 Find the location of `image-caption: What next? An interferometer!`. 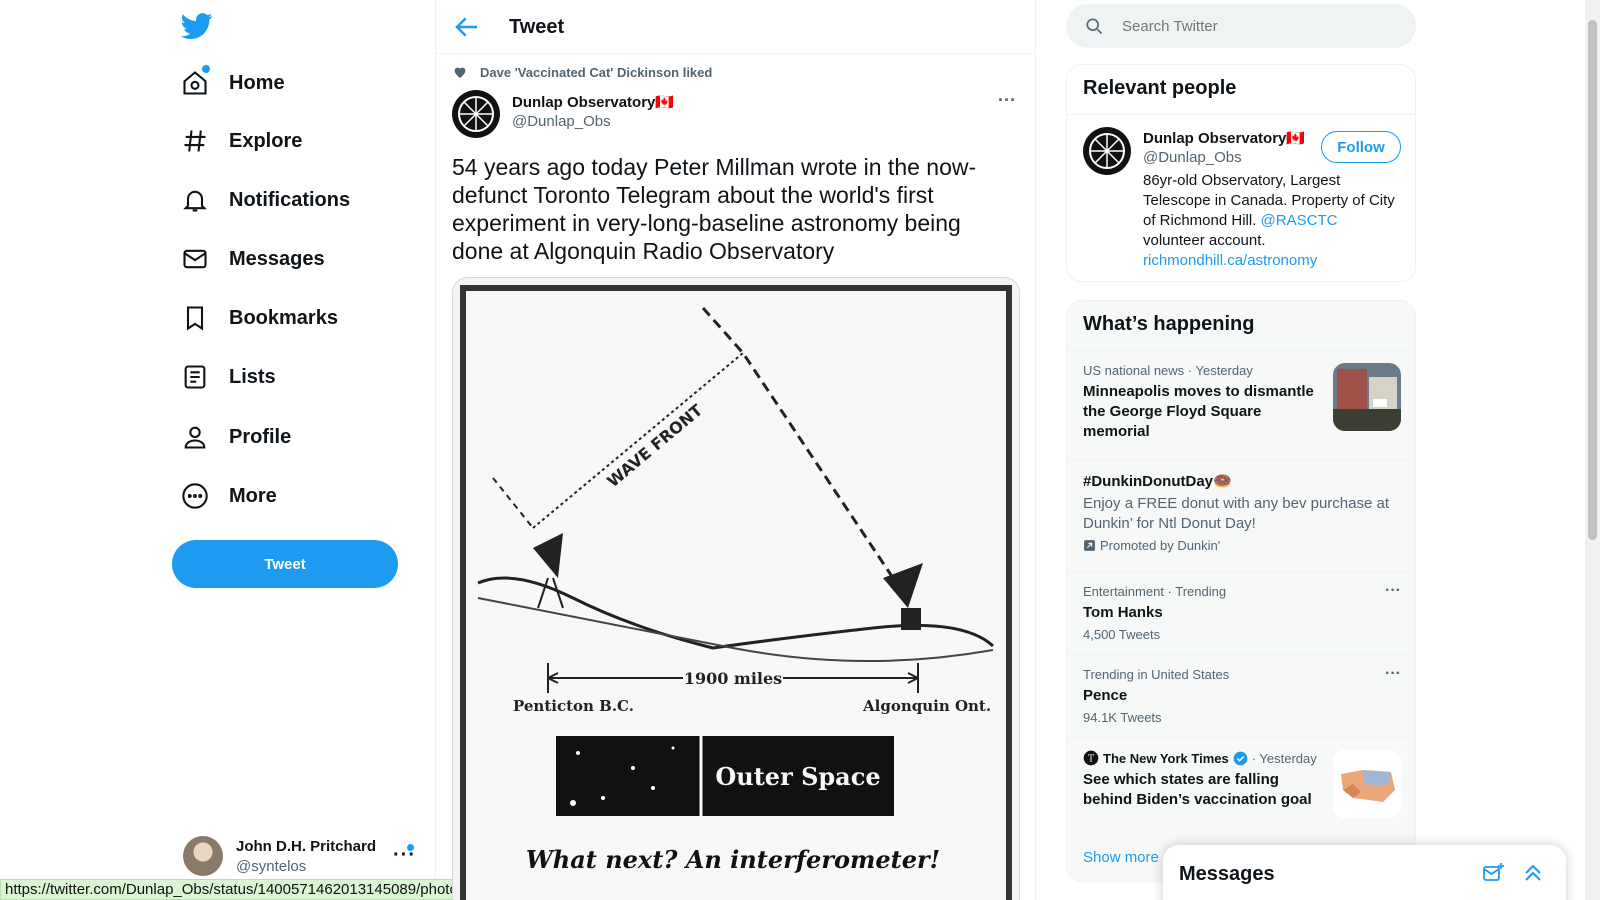

image-caption: What next? An interferometer! is located at coordinates (733, 859).